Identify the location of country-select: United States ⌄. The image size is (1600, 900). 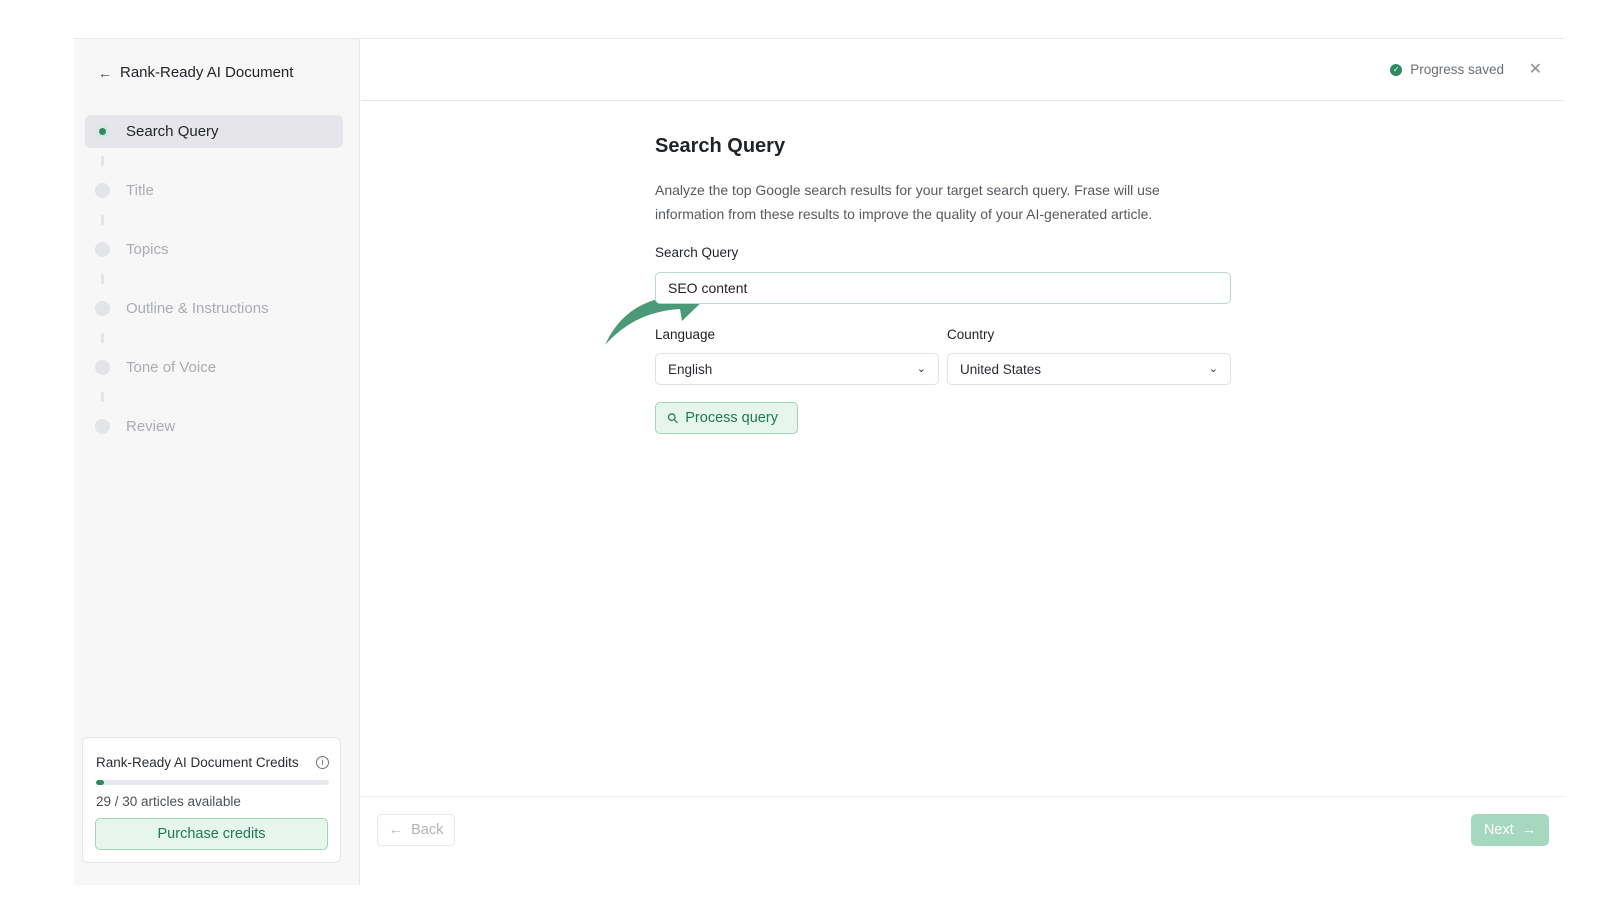
(1089, 369).